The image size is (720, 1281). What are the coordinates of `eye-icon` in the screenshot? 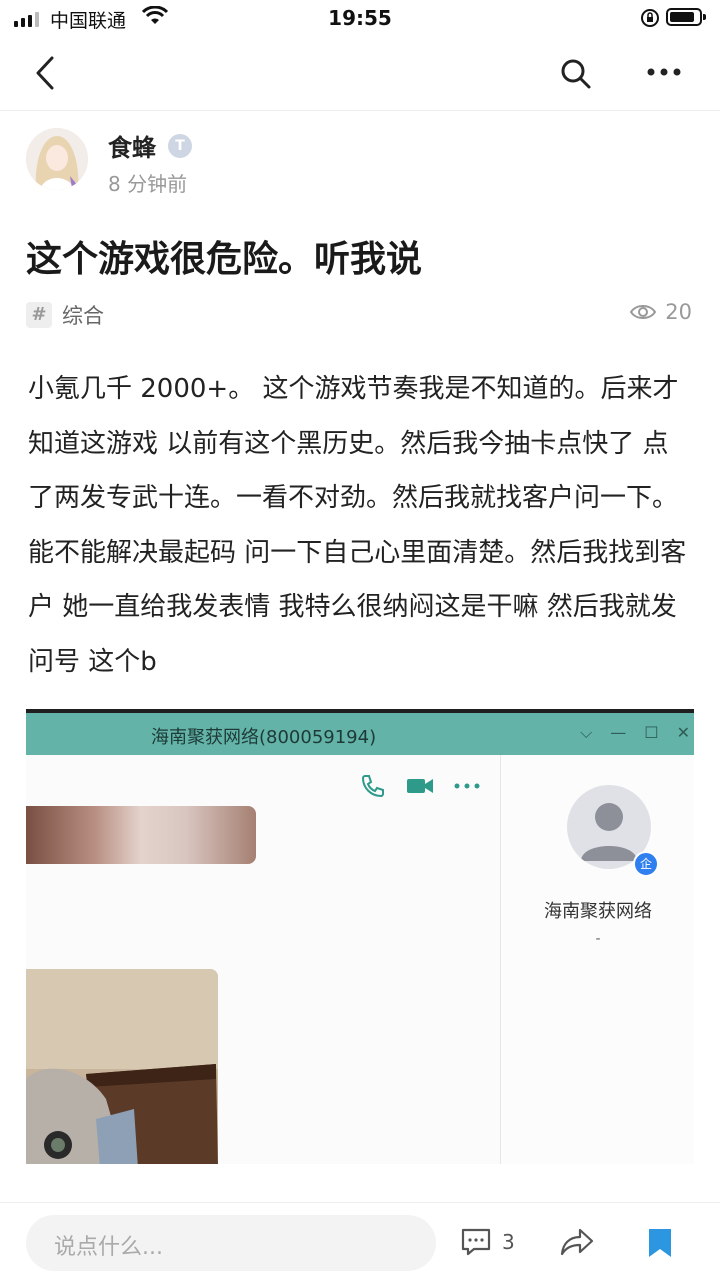 It's located at (643, 312).